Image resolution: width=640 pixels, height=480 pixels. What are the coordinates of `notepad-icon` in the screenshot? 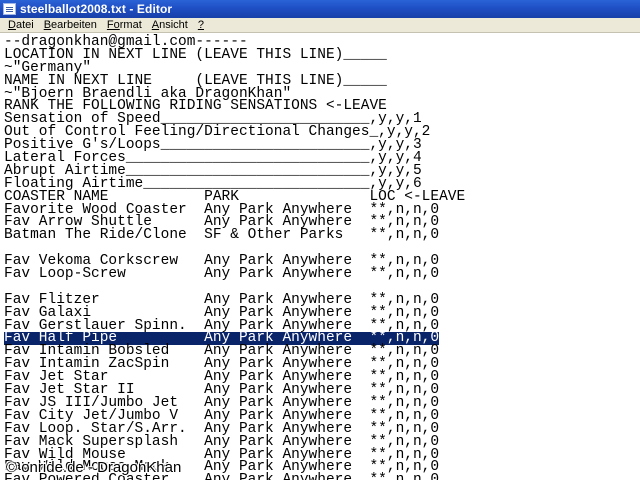 It's located at (9, 9).